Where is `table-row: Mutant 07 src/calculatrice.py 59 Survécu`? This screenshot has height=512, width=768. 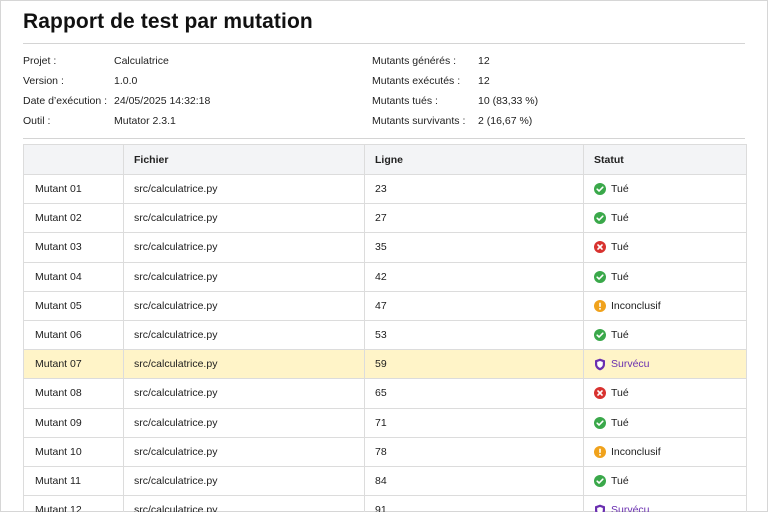 table-row: Mutant 07 src/calculatrice.py 59 Survécu is located at coordinates (385, 364).